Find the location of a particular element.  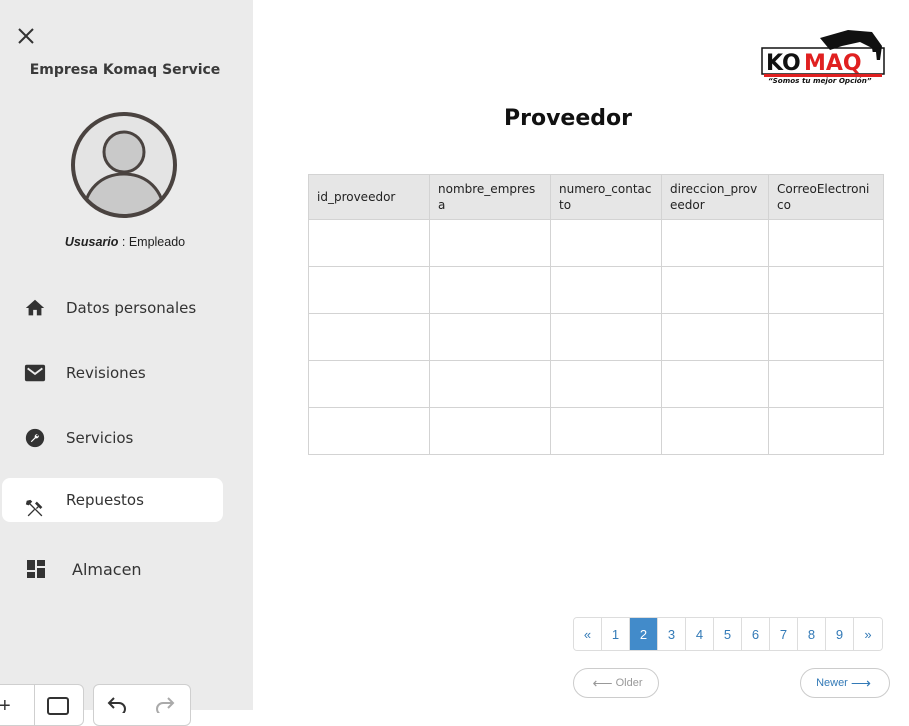

user-info: Ususario : Empleado is located at coordinates (125, 242).